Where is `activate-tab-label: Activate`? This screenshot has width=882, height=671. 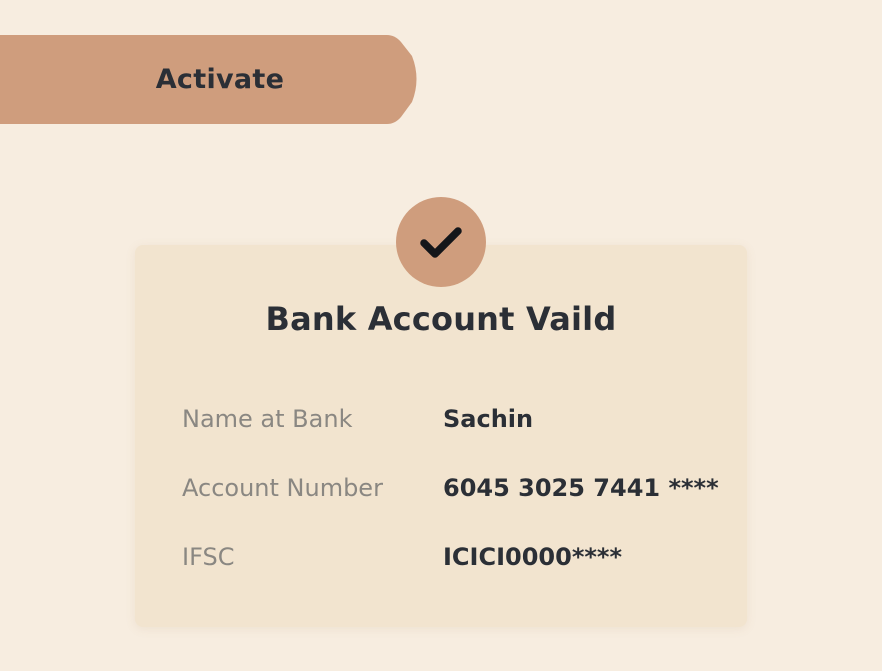
activate-tab-label: Activate is located at coordinates (220, 79).